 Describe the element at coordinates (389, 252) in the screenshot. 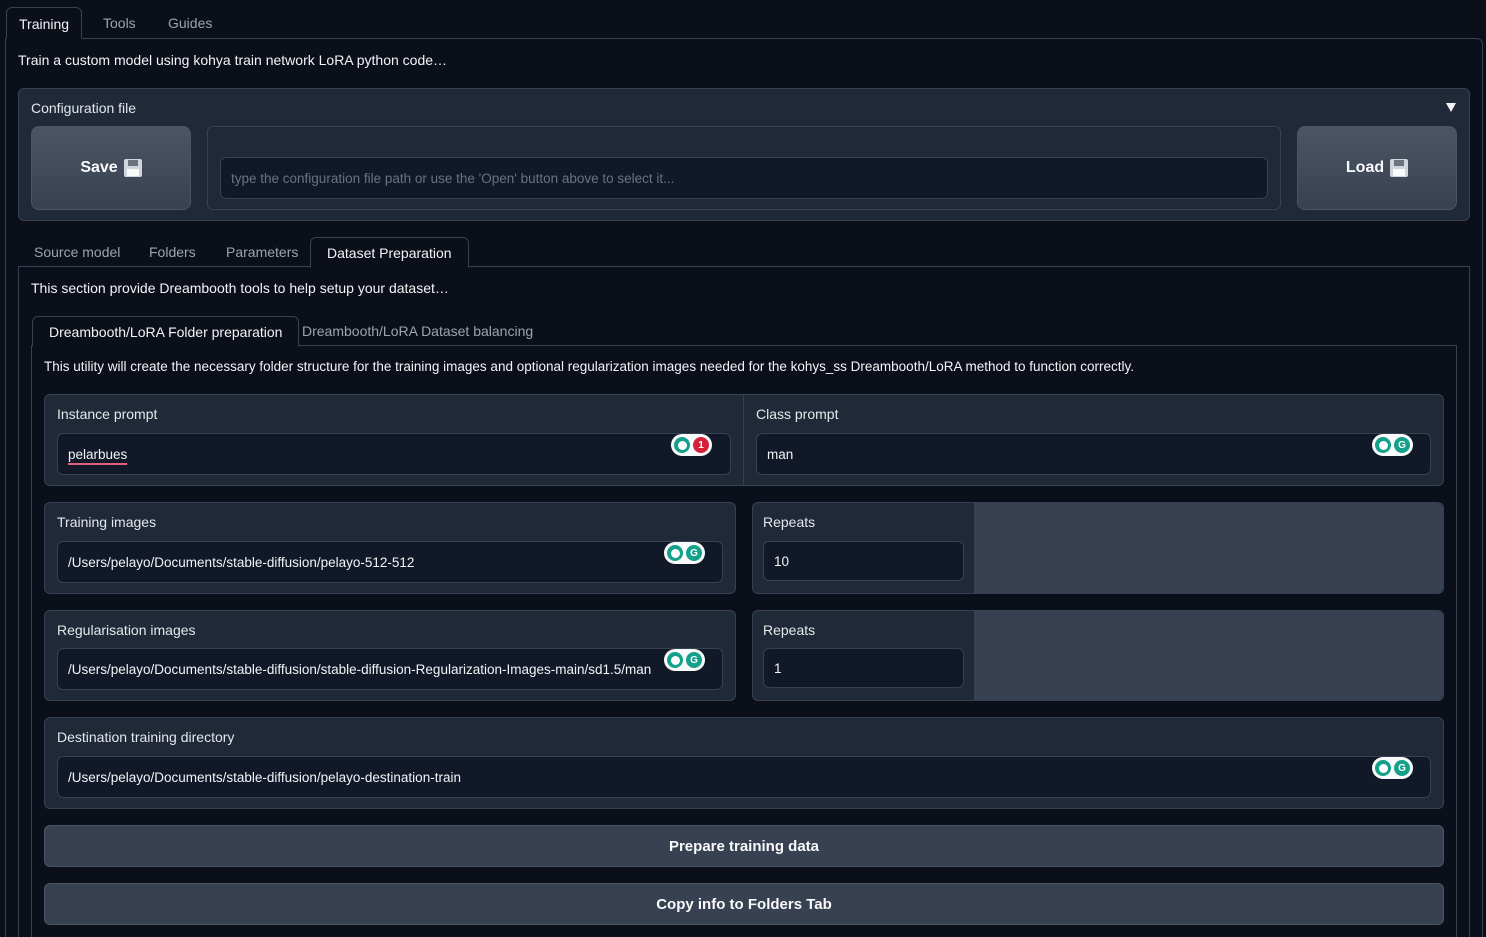

I see `tab-dataset-preparation: Dataset Preparation` at that location.